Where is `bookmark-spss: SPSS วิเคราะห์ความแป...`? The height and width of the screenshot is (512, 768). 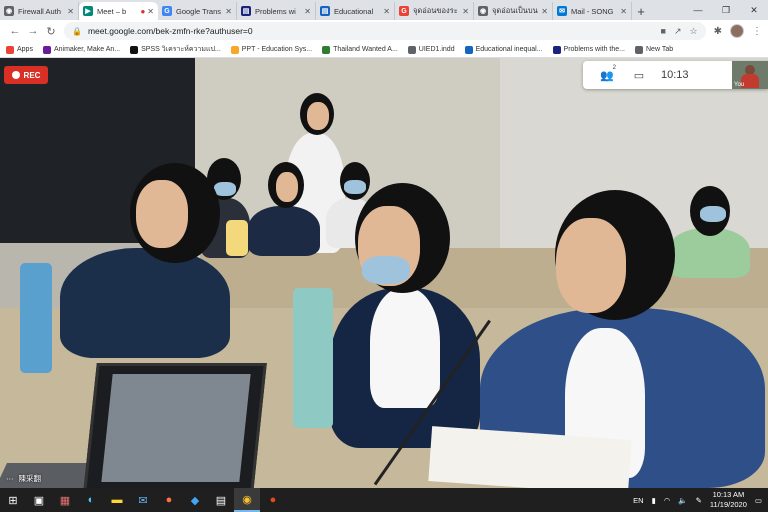 bookmark-spss: SPSS วิเคราะห์ความแป... is located at coordinates (175, 49).